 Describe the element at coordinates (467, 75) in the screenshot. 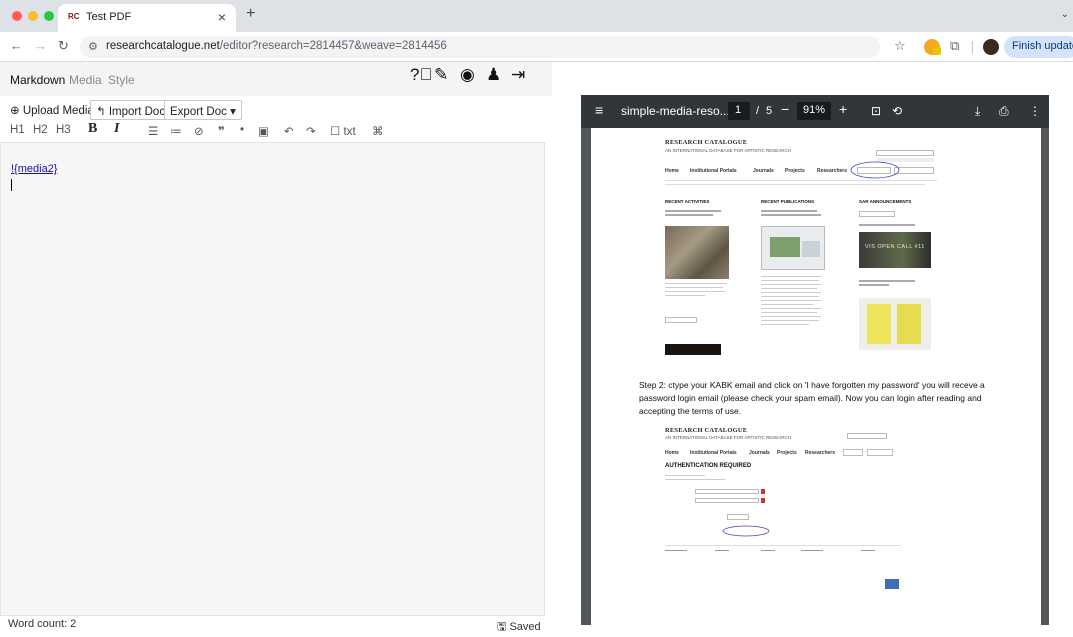

I see `eye-icon: ◉` at that location.